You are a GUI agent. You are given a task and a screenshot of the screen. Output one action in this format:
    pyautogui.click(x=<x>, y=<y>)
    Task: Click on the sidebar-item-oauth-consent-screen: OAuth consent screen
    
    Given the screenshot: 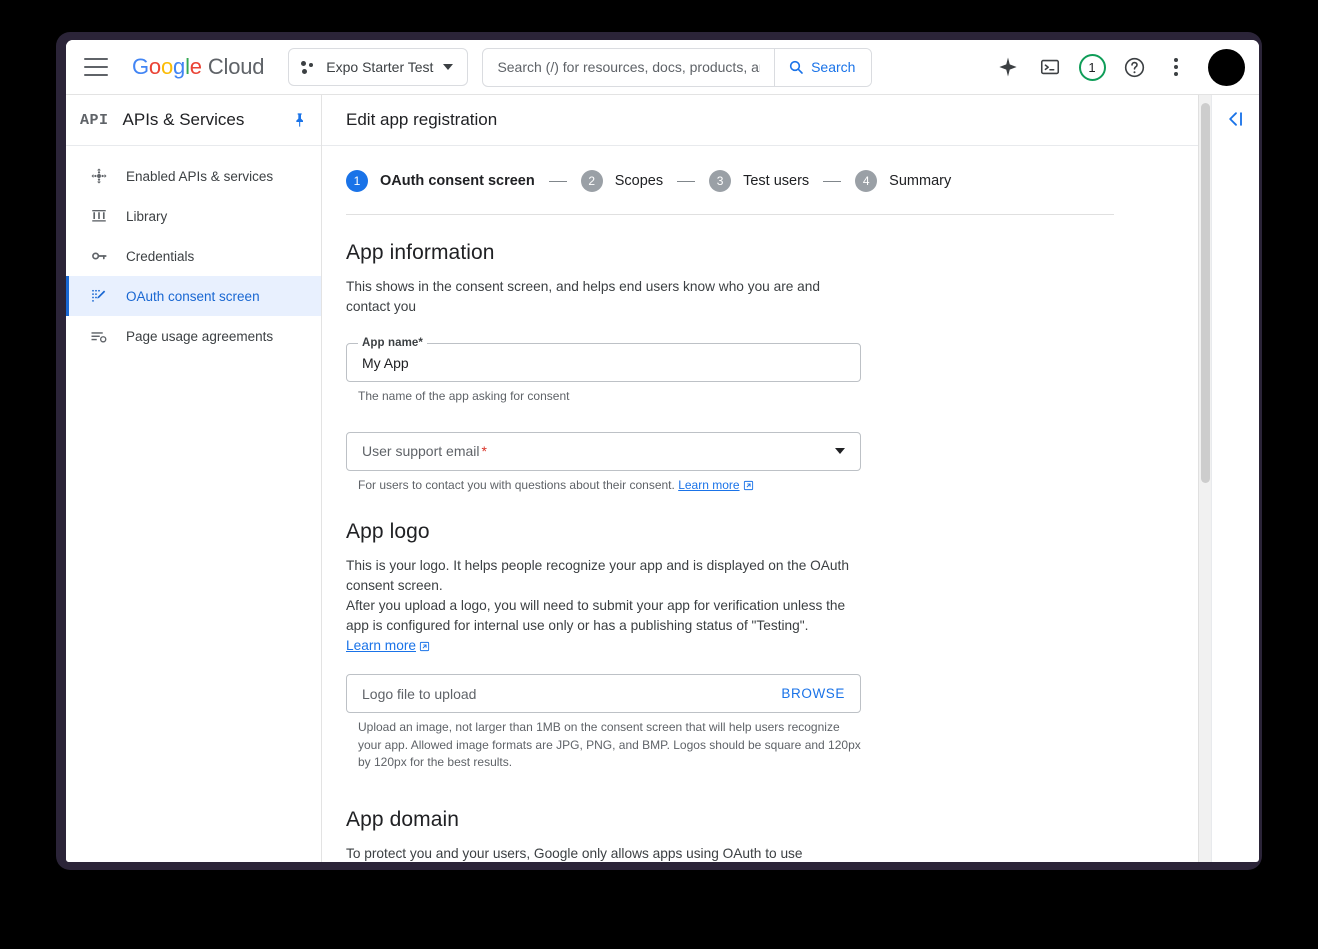 What is the action you would take?
    pyautogui.click(x=193, y=296)
    